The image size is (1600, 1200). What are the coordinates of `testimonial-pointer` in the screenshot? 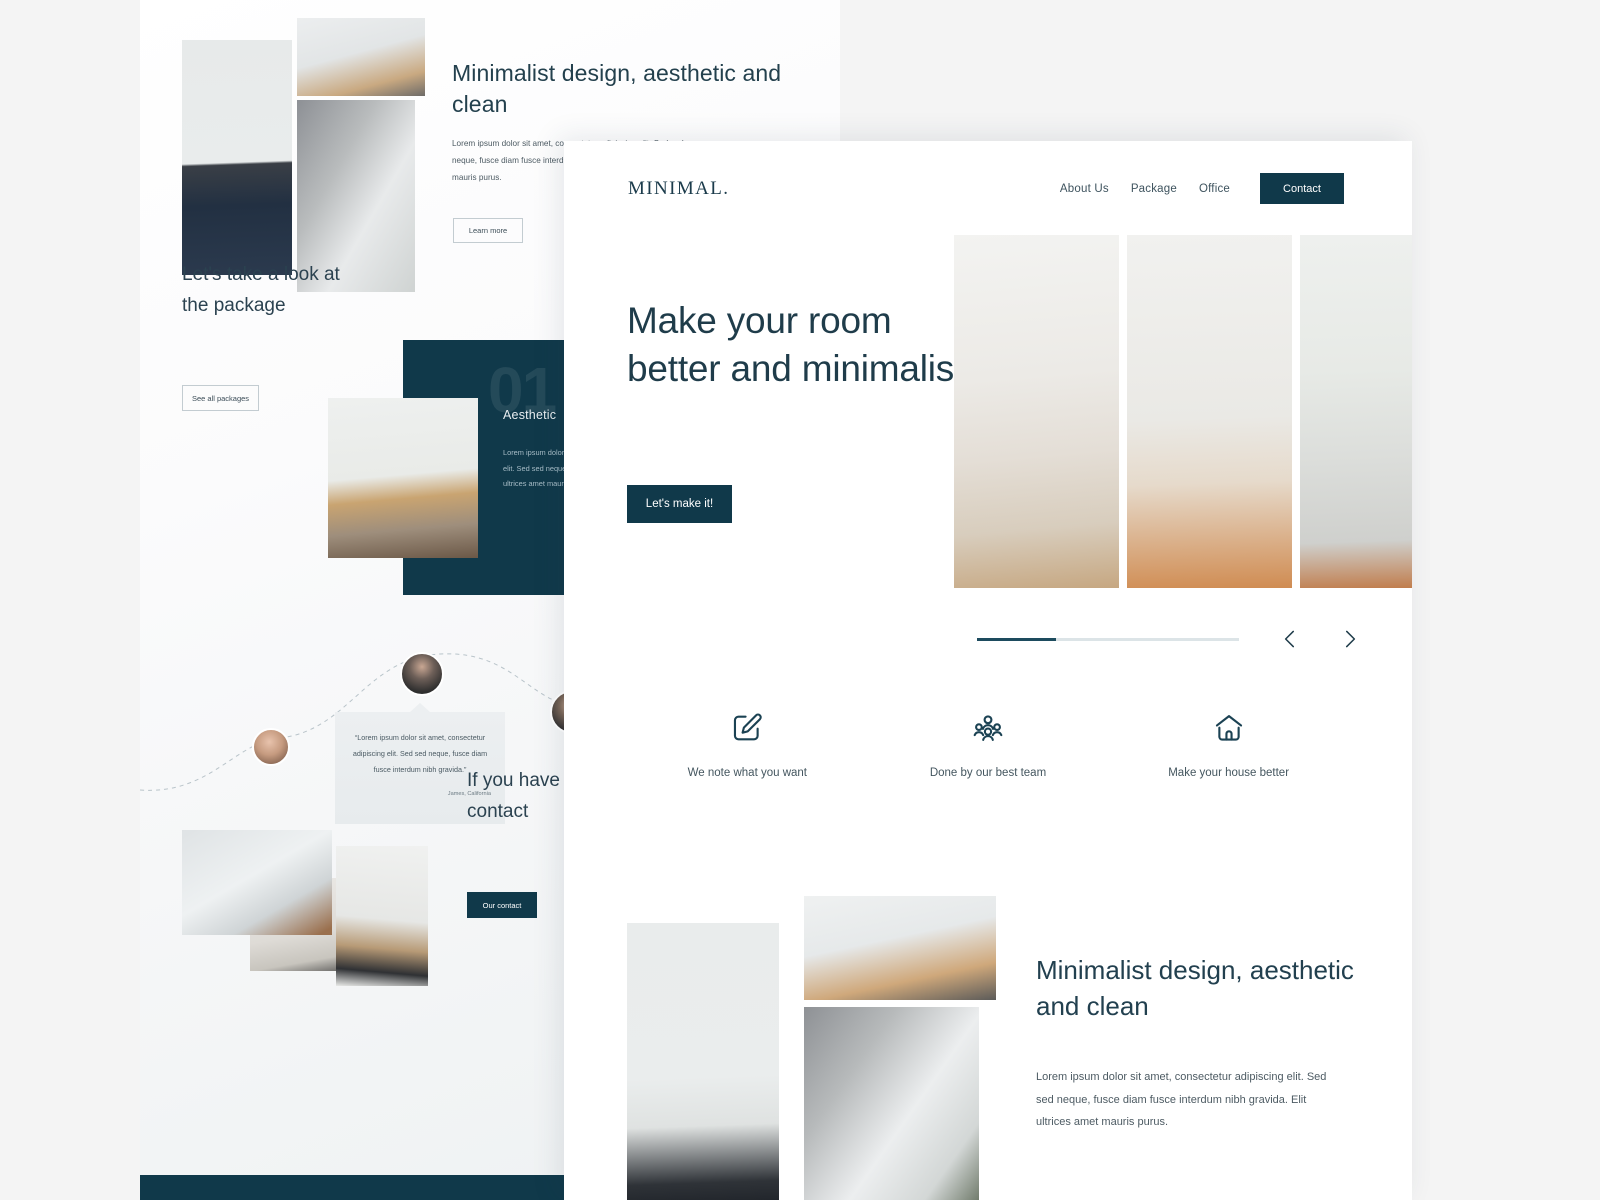 It's located at (420, 708).